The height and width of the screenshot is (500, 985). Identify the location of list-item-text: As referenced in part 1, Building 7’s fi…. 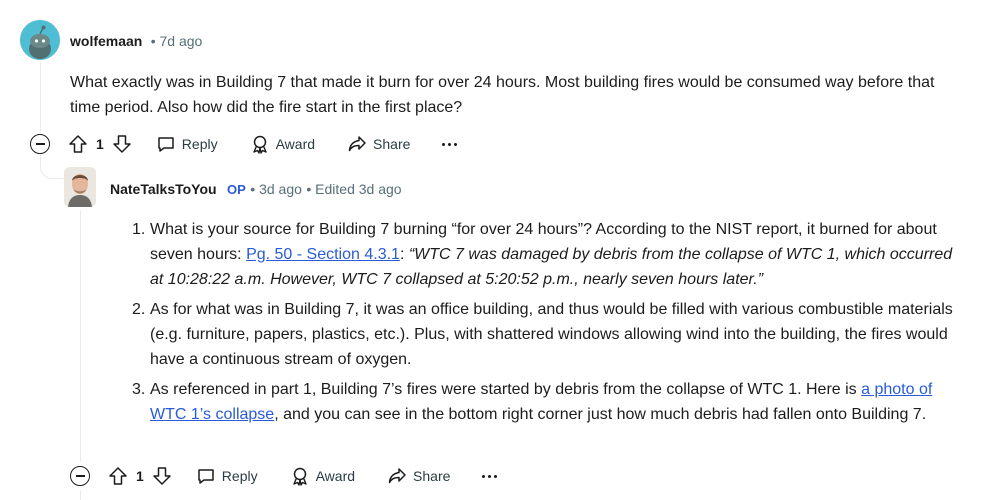
(506, 389).